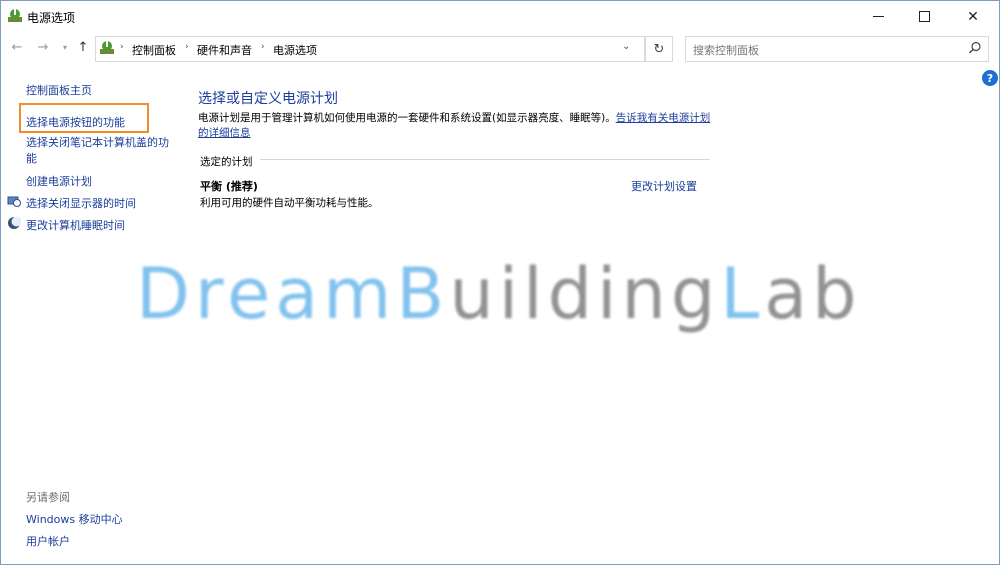  I want to click on sidebar-power-button-function: 选择电源按钮的功能, so click(75, 122).